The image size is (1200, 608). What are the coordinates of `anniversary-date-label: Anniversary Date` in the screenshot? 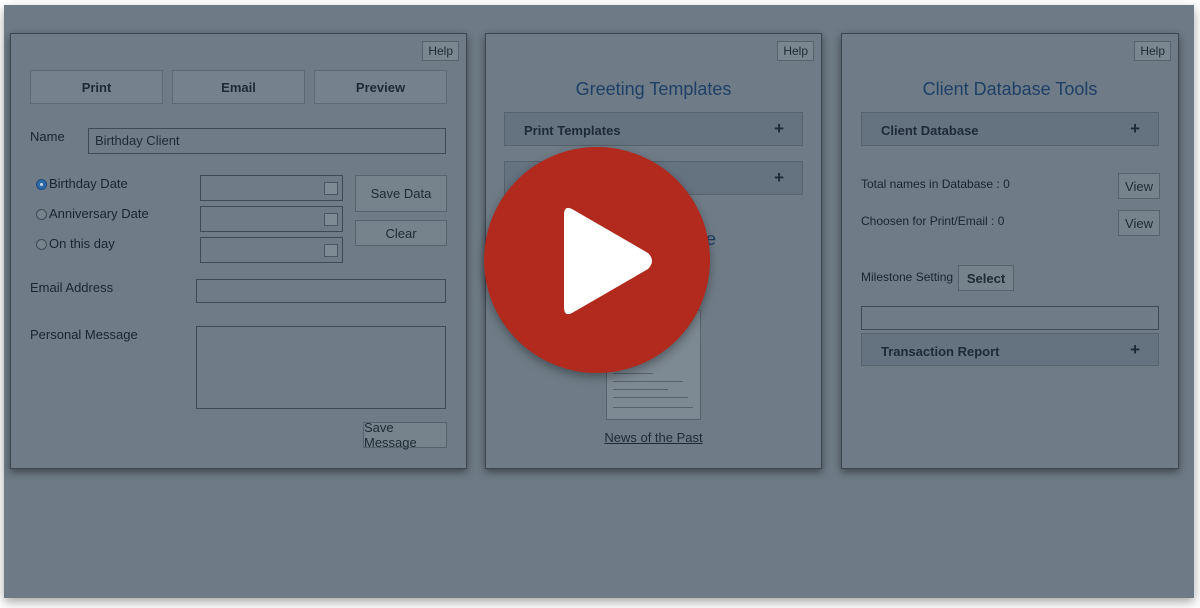 It's located at (99, 213).